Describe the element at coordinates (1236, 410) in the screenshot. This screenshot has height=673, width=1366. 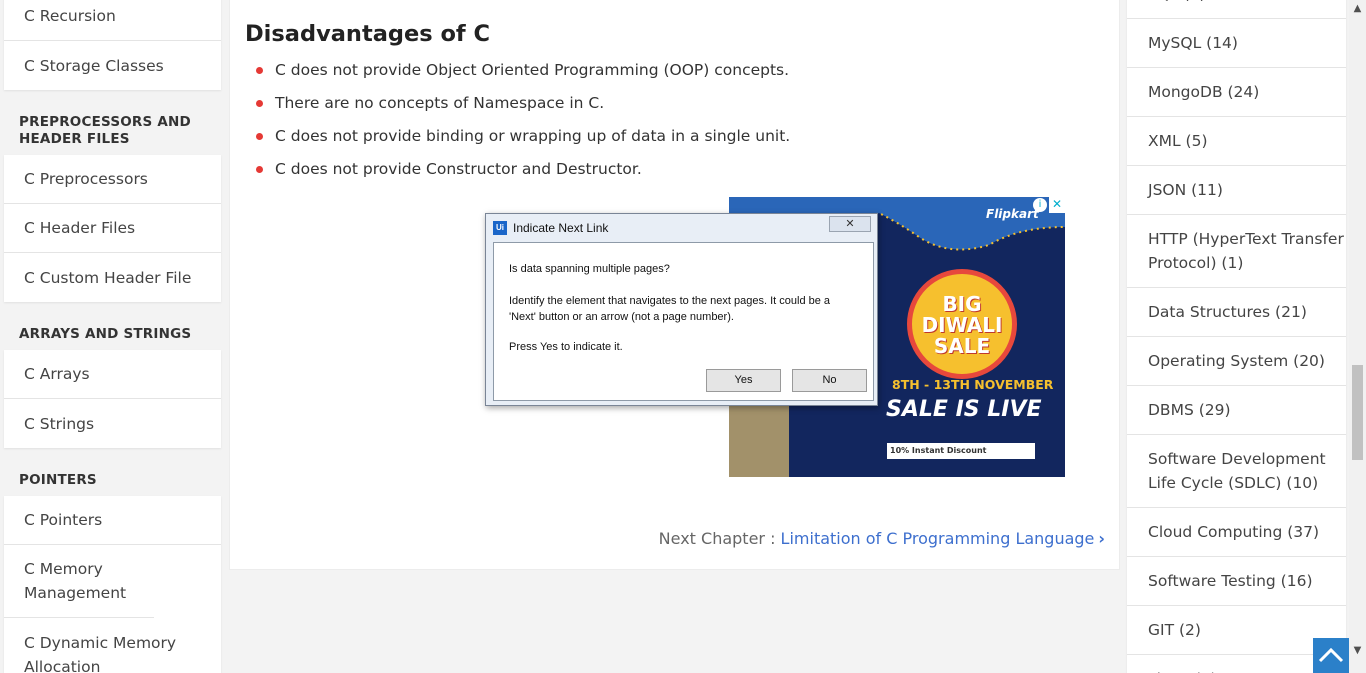
I see `sidebar-item-dbms: DBMS (29)` at that location.